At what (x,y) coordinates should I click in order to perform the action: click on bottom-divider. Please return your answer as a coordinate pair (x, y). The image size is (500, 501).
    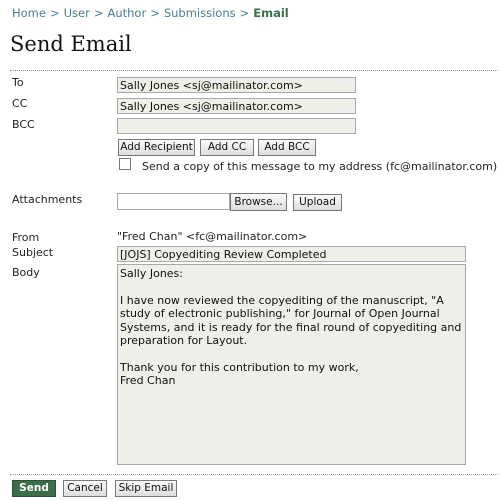
    Looking at the image, I should click on (254, 474).